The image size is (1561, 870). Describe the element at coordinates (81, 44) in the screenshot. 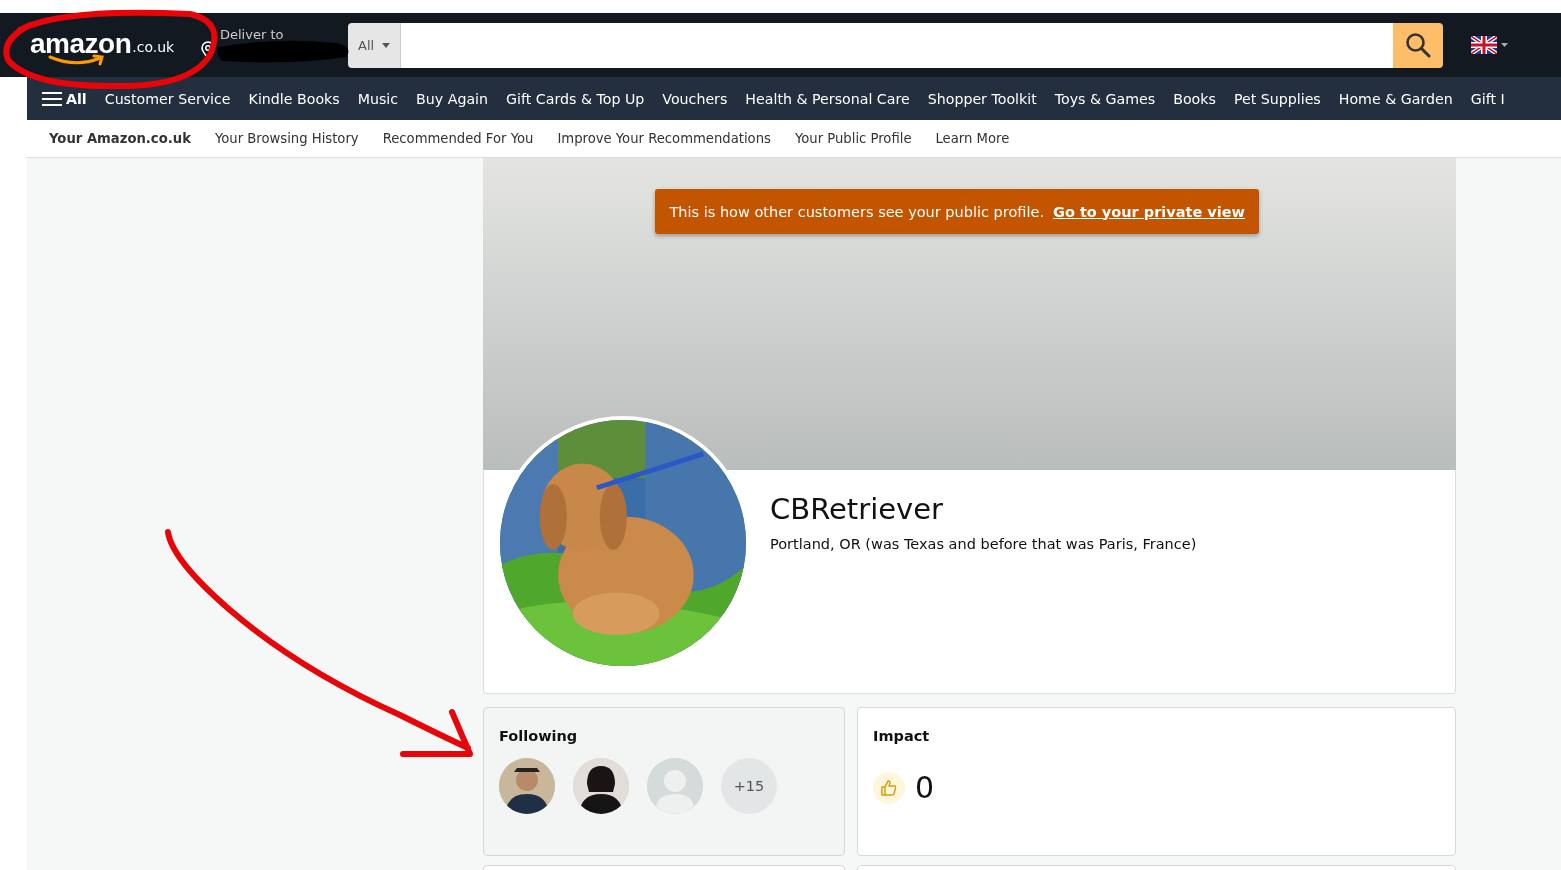

I see `logo-wordmark: amazon` at that location.